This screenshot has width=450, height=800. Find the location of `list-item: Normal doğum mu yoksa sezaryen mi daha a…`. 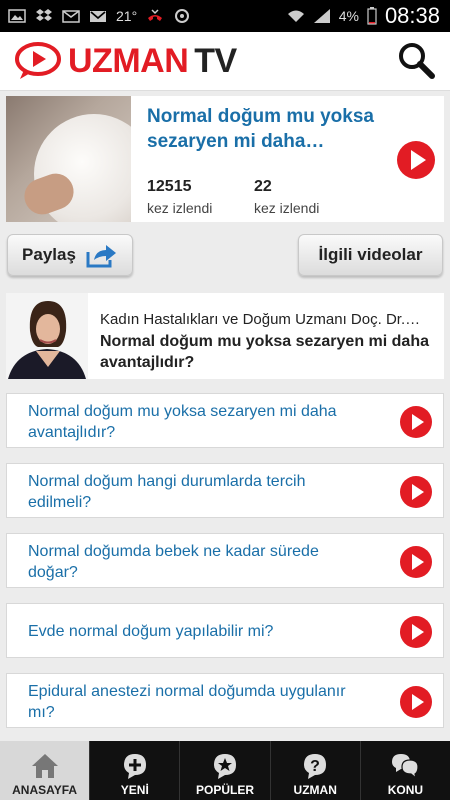

list-item: Normal doğum mu yoksa sezaryen mi daha a… is located at coordinates (225, 420).